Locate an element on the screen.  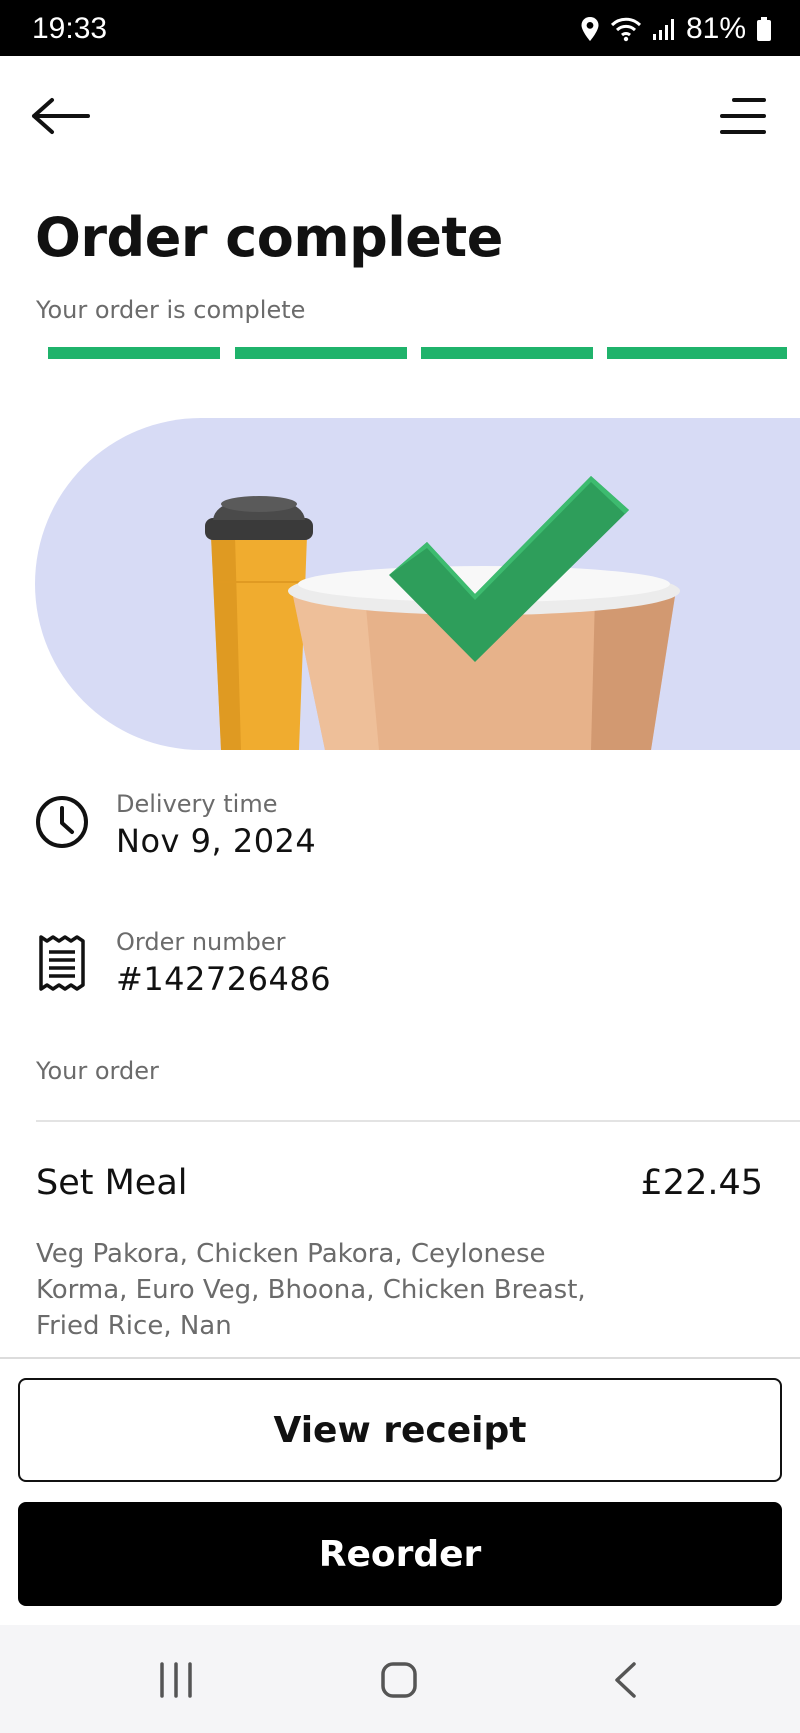
signal-icon is located at coordinates (664, 29).